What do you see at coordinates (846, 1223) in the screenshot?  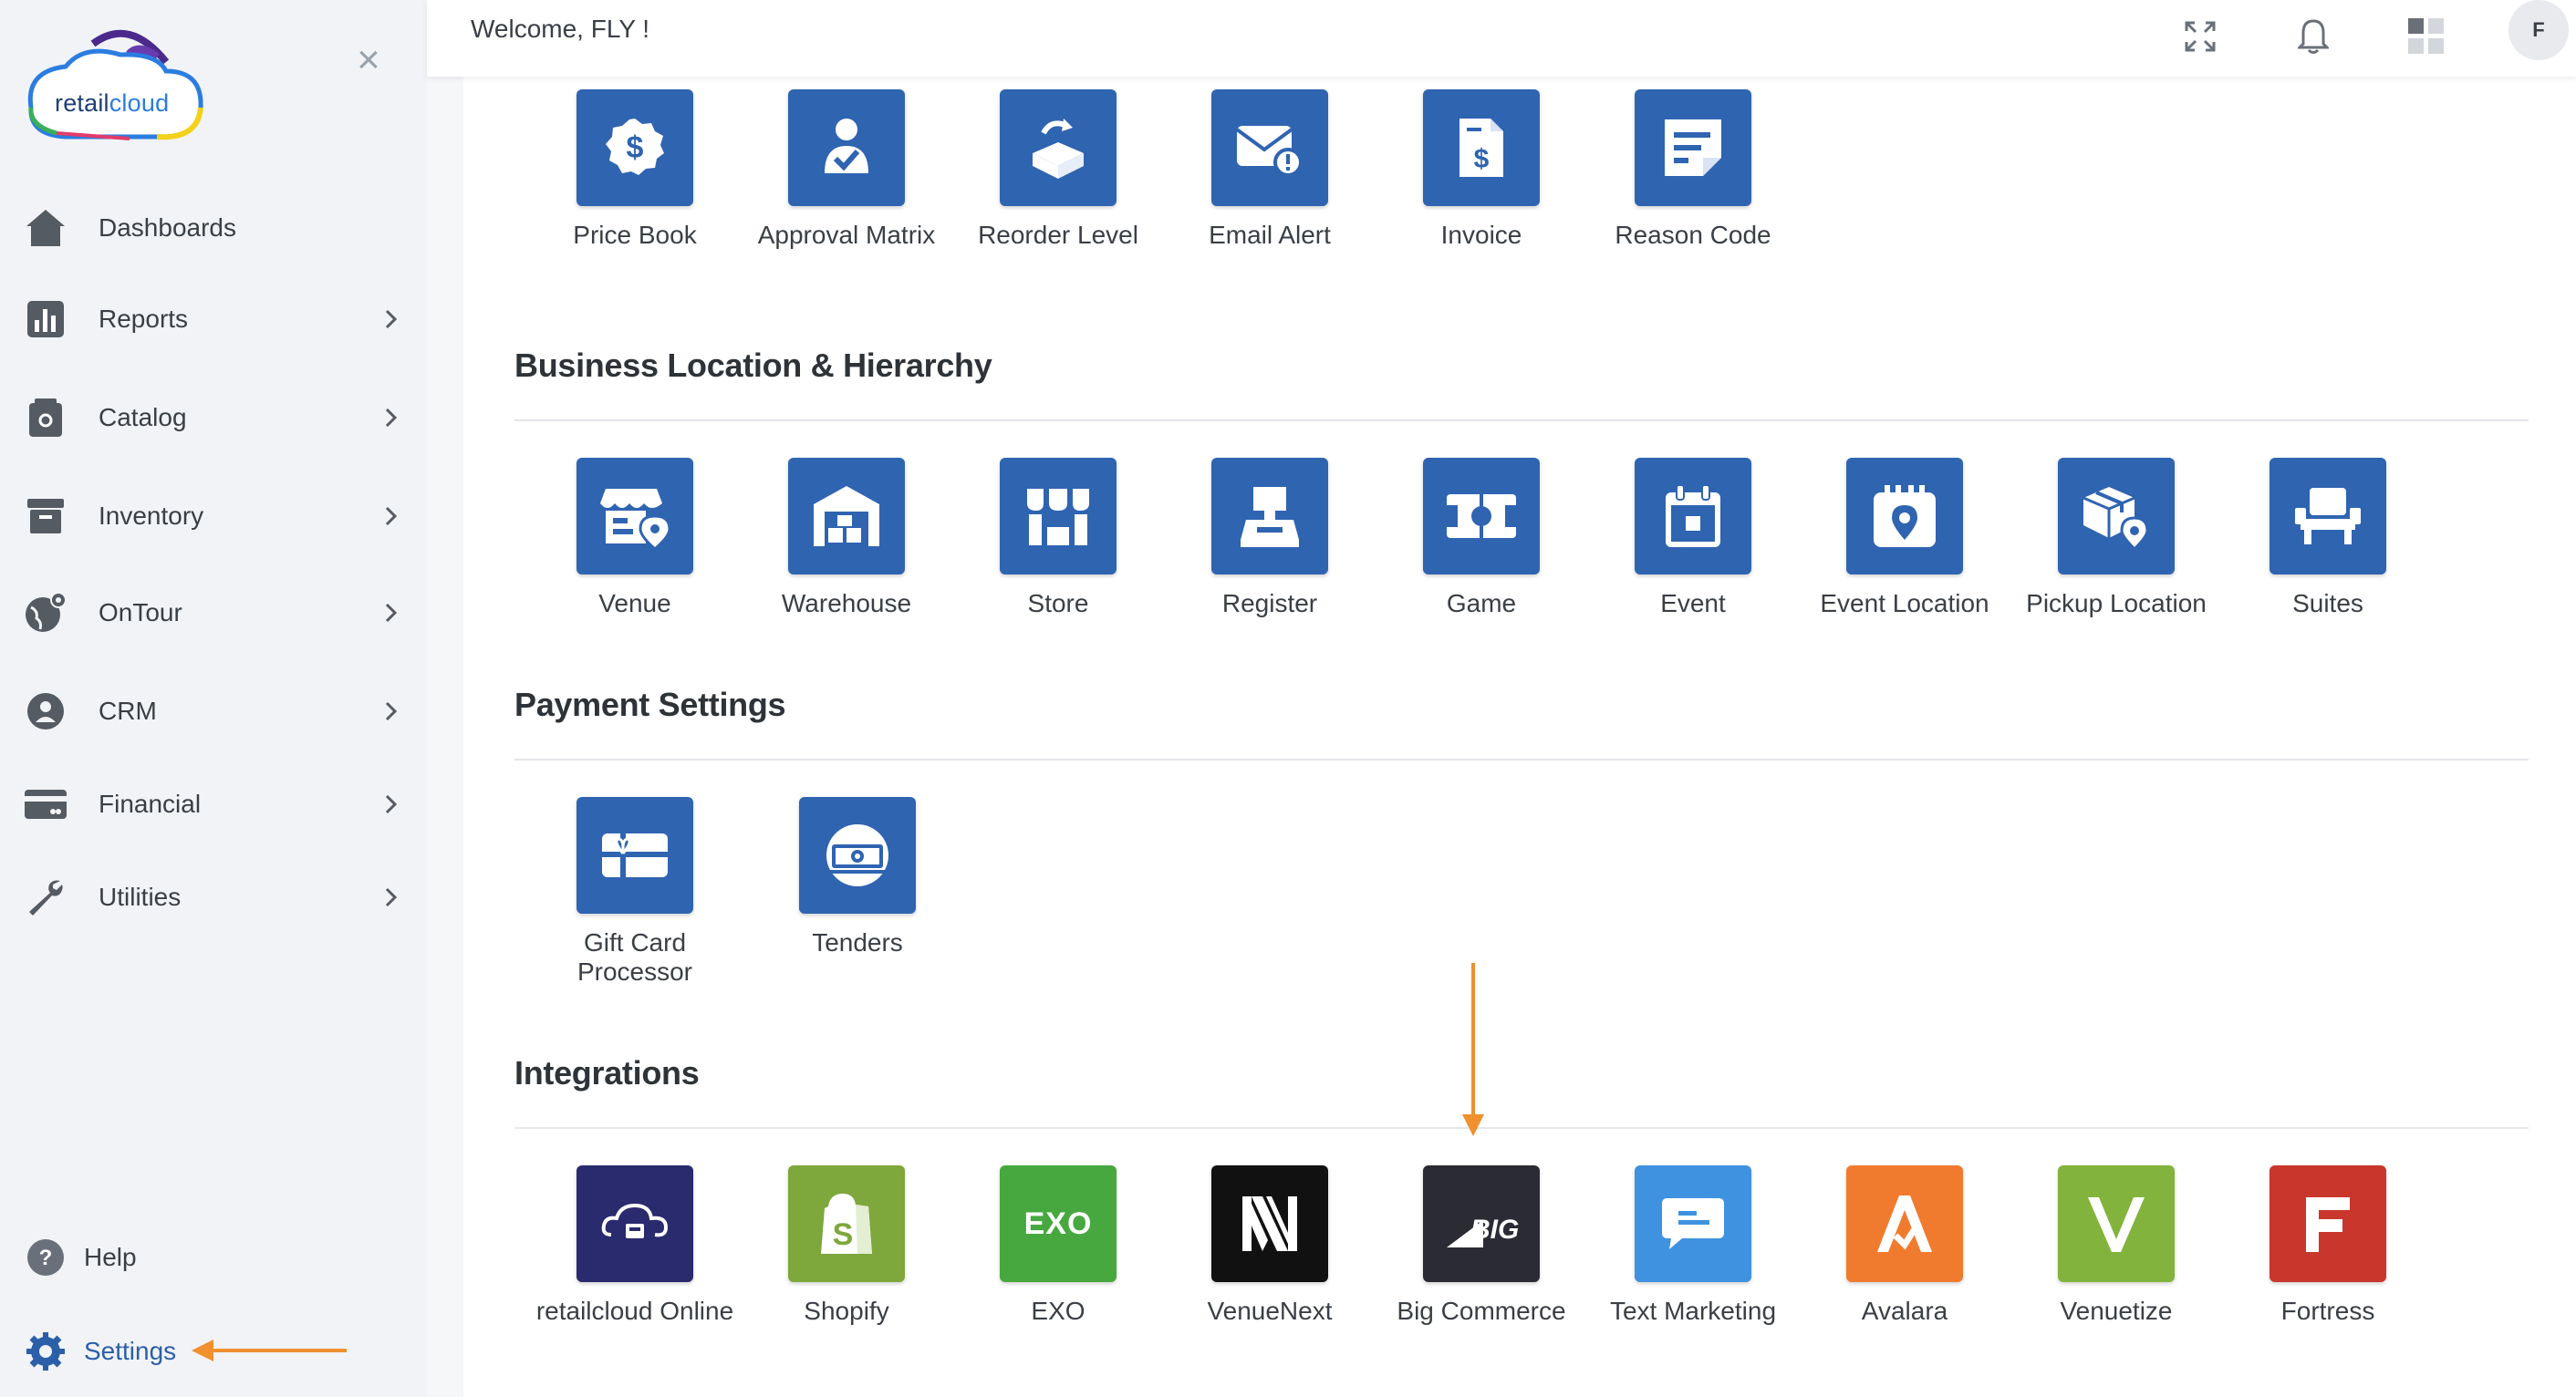 I see `shopify-logo: S` at bounding box center [846, 1223].